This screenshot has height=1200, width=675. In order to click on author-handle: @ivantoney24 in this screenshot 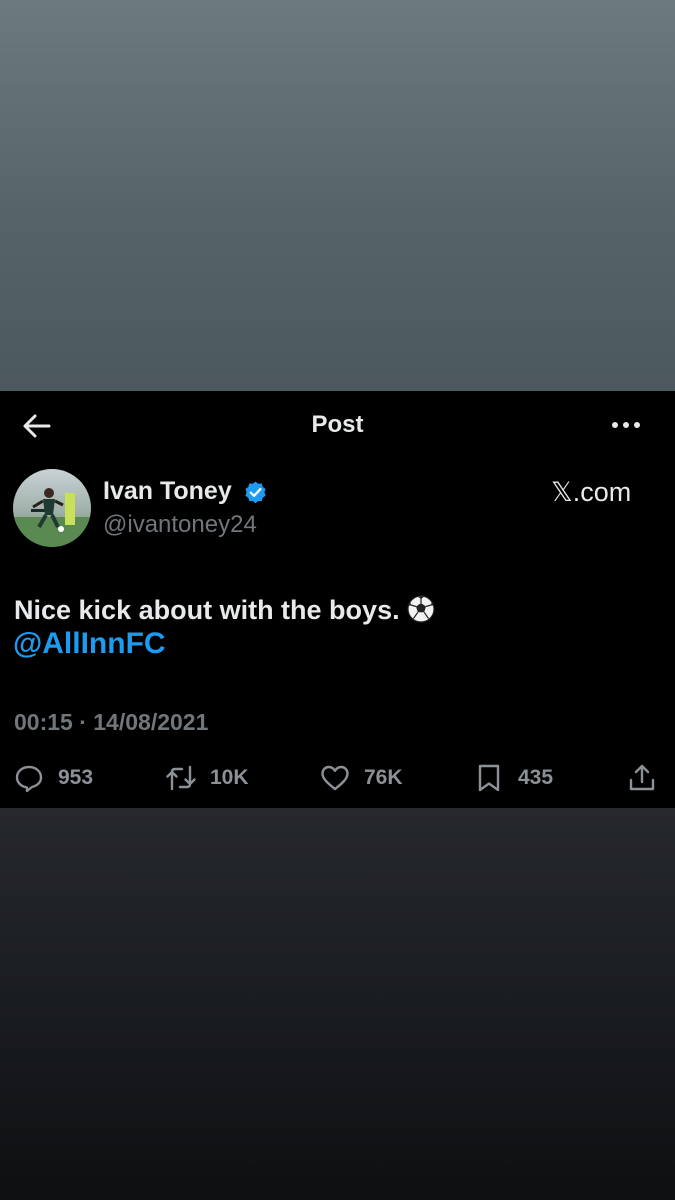, I will do `click(180, 525)`.